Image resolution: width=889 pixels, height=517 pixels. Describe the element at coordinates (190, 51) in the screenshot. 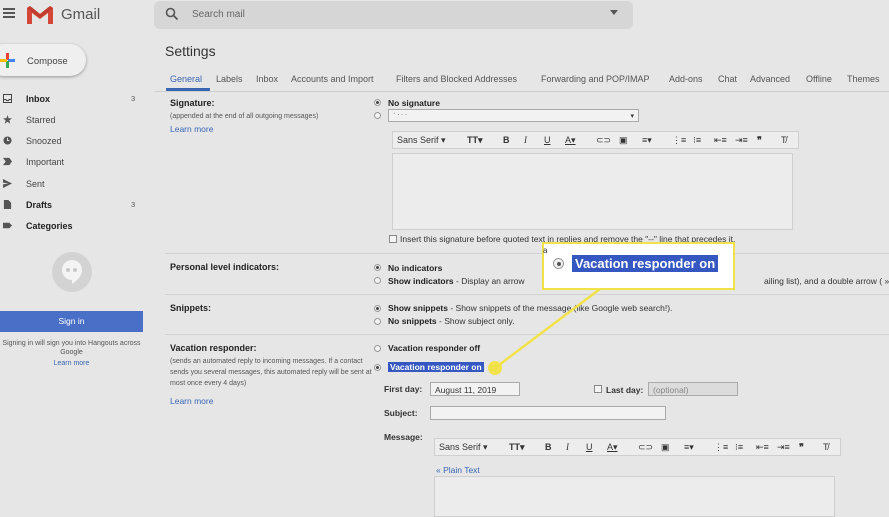

I see `page-title: Settings` at that location.